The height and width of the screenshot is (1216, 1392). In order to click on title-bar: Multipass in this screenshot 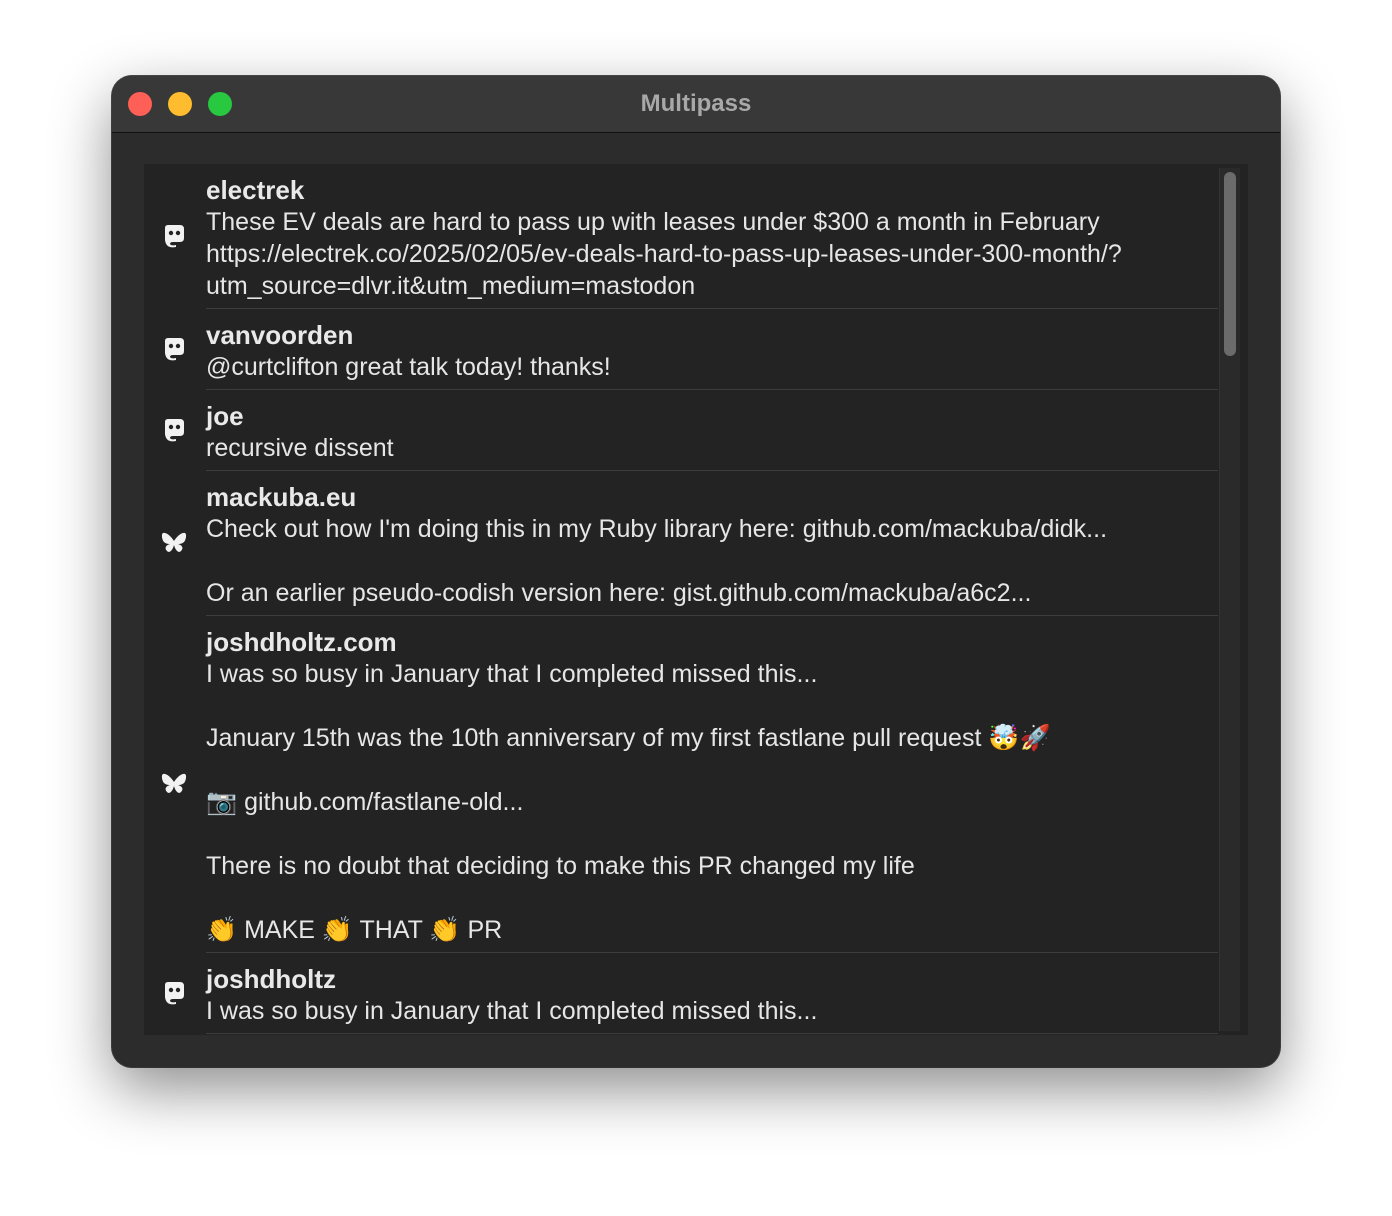, I will do `click(696, 104)`.